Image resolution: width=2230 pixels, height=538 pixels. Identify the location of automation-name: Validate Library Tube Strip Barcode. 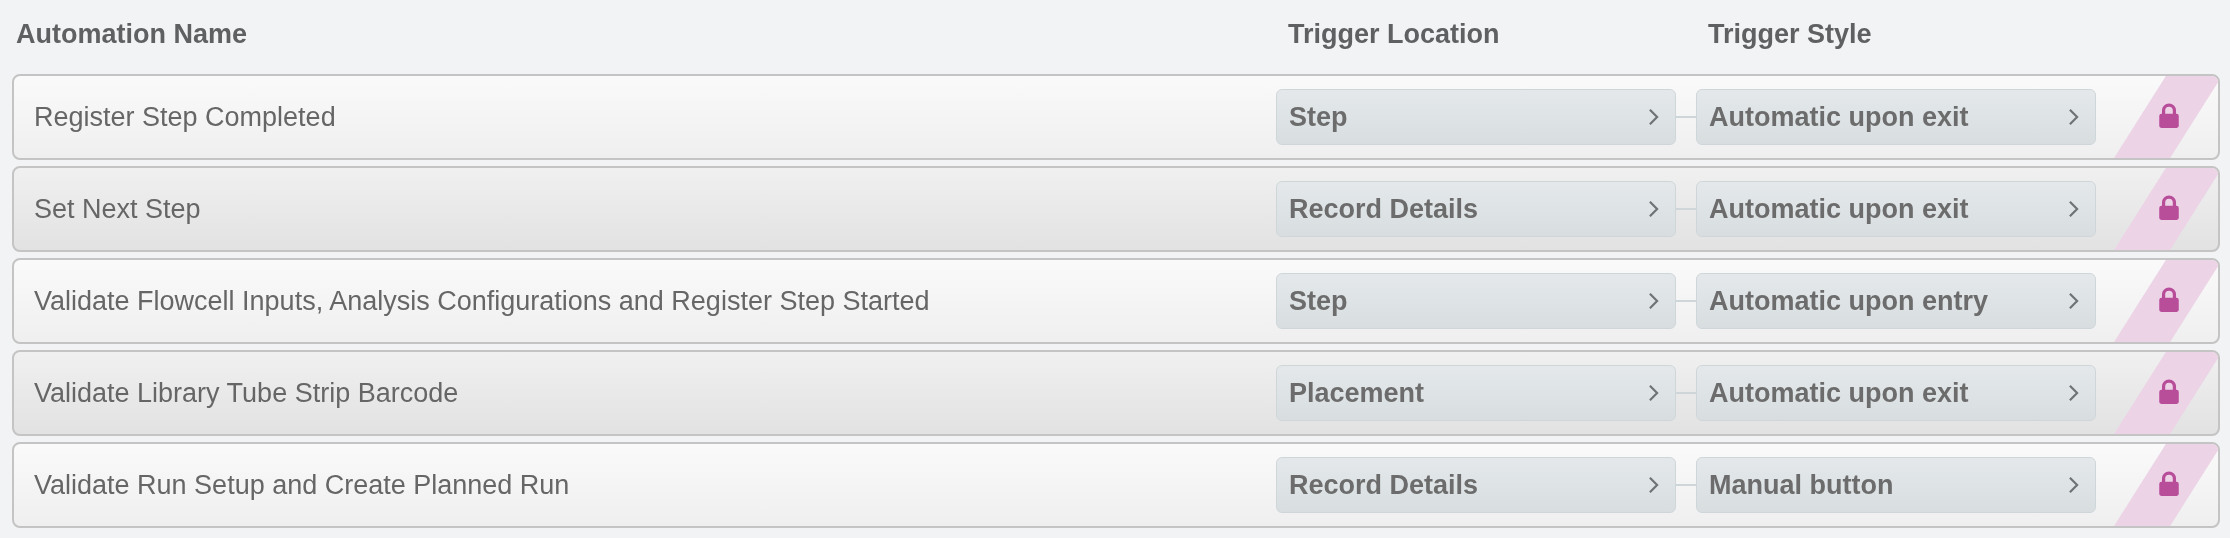
(246, 393).